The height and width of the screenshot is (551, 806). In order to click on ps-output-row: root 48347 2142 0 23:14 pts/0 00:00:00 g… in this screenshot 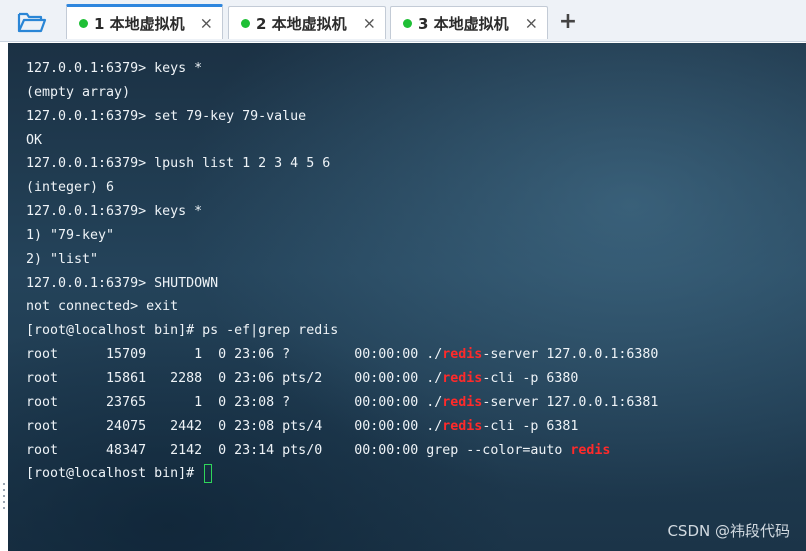, I will do `click(318, 450)`.